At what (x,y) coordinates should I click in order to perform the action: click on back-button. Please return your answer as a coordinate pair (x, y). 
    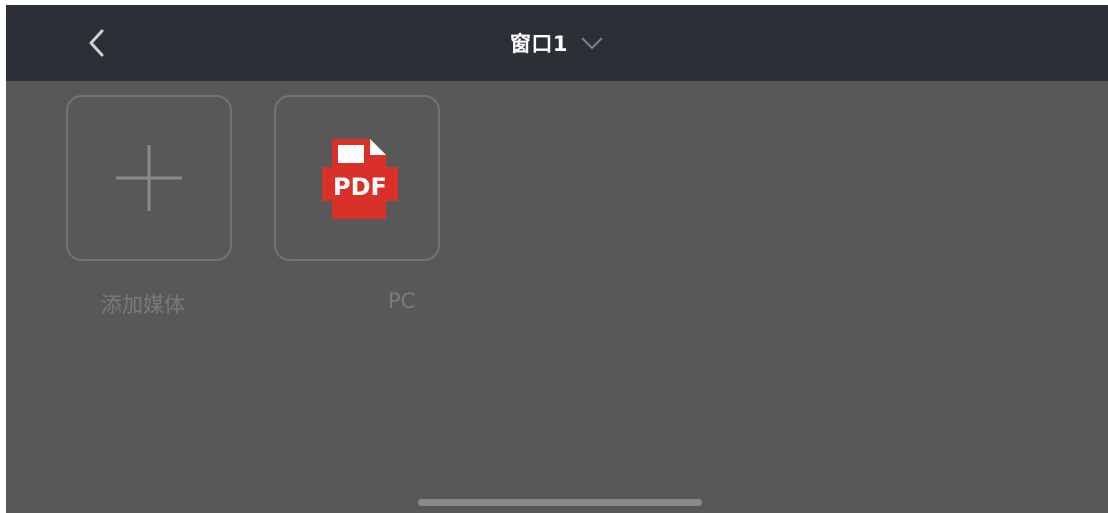
    Looking at the image, I should click on (98, 43).